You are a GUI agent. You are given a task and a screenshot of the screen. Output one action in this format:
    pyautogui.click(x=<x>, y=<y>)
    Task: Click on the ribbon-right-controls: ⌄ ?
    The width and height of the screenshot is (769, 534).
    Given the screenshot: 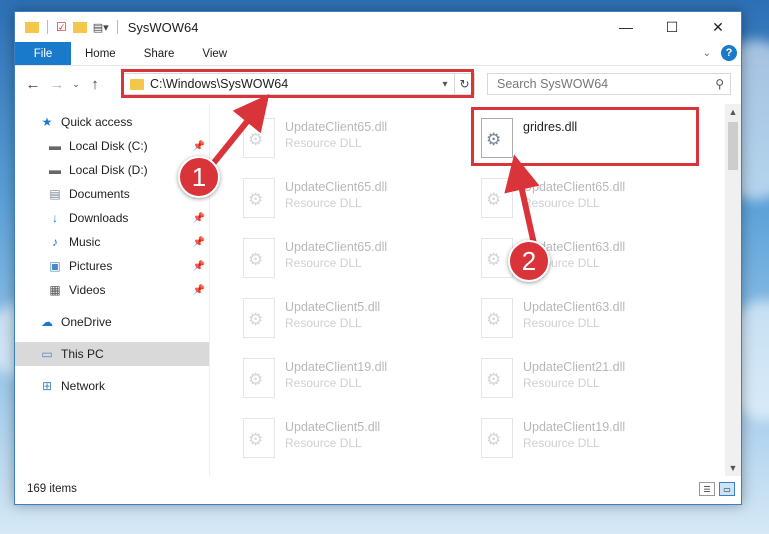 What is the action you would take?
    pyautogui.click(x=720, y=53)
    